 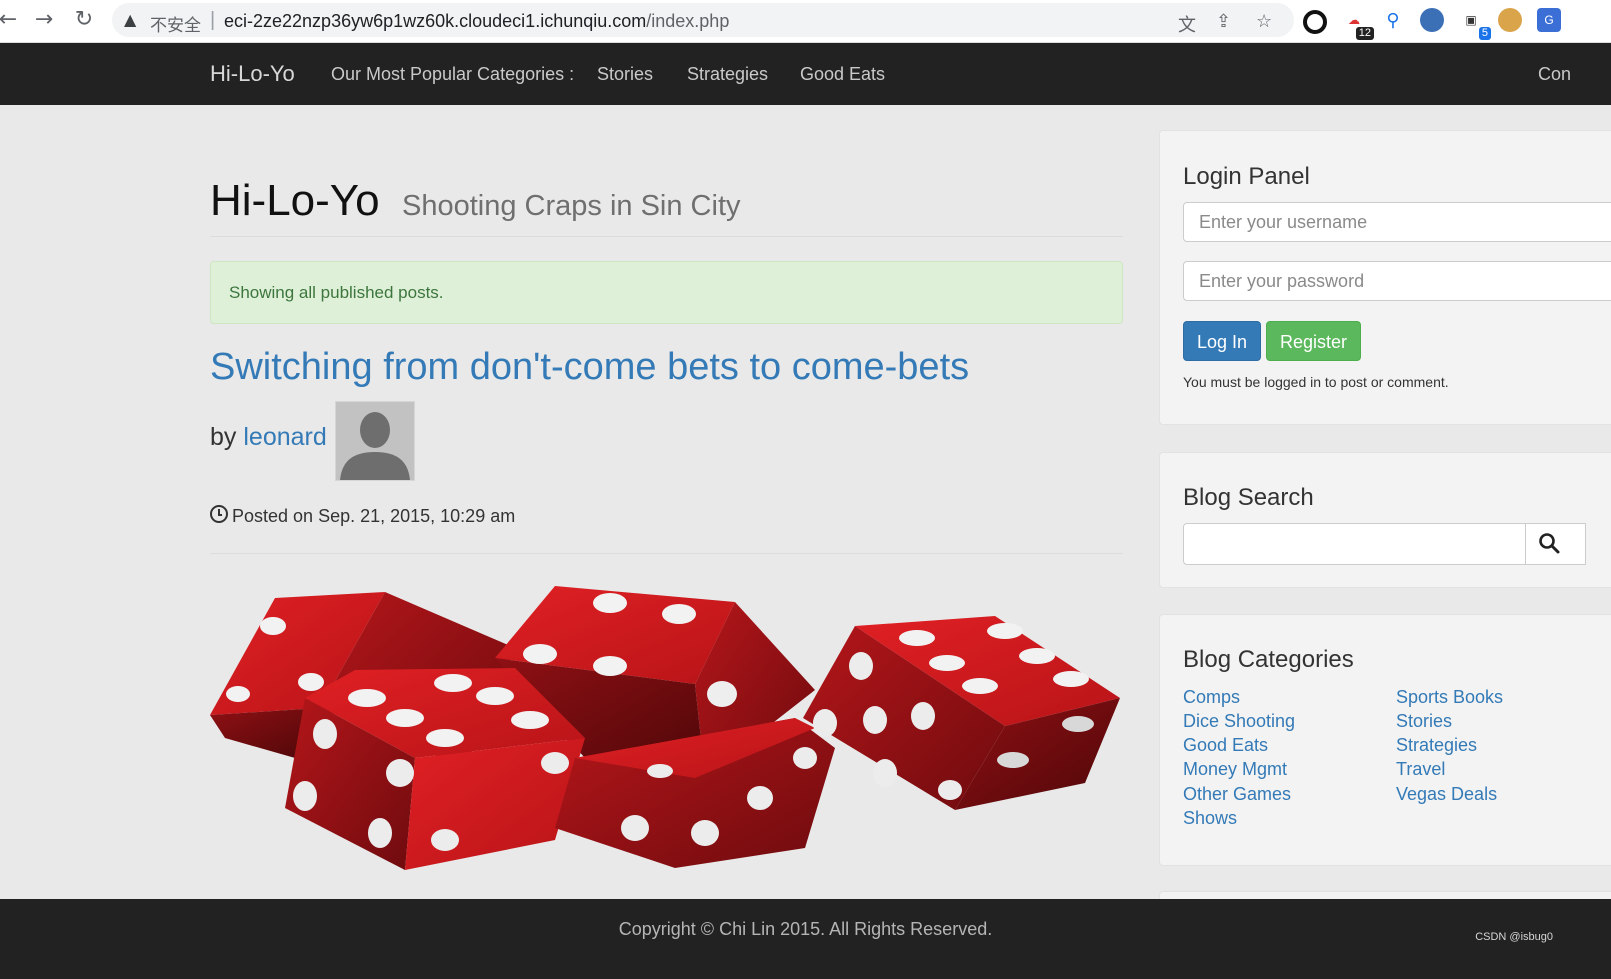 I want to click on extension-circle-icon, so click(x=1315, y=22).